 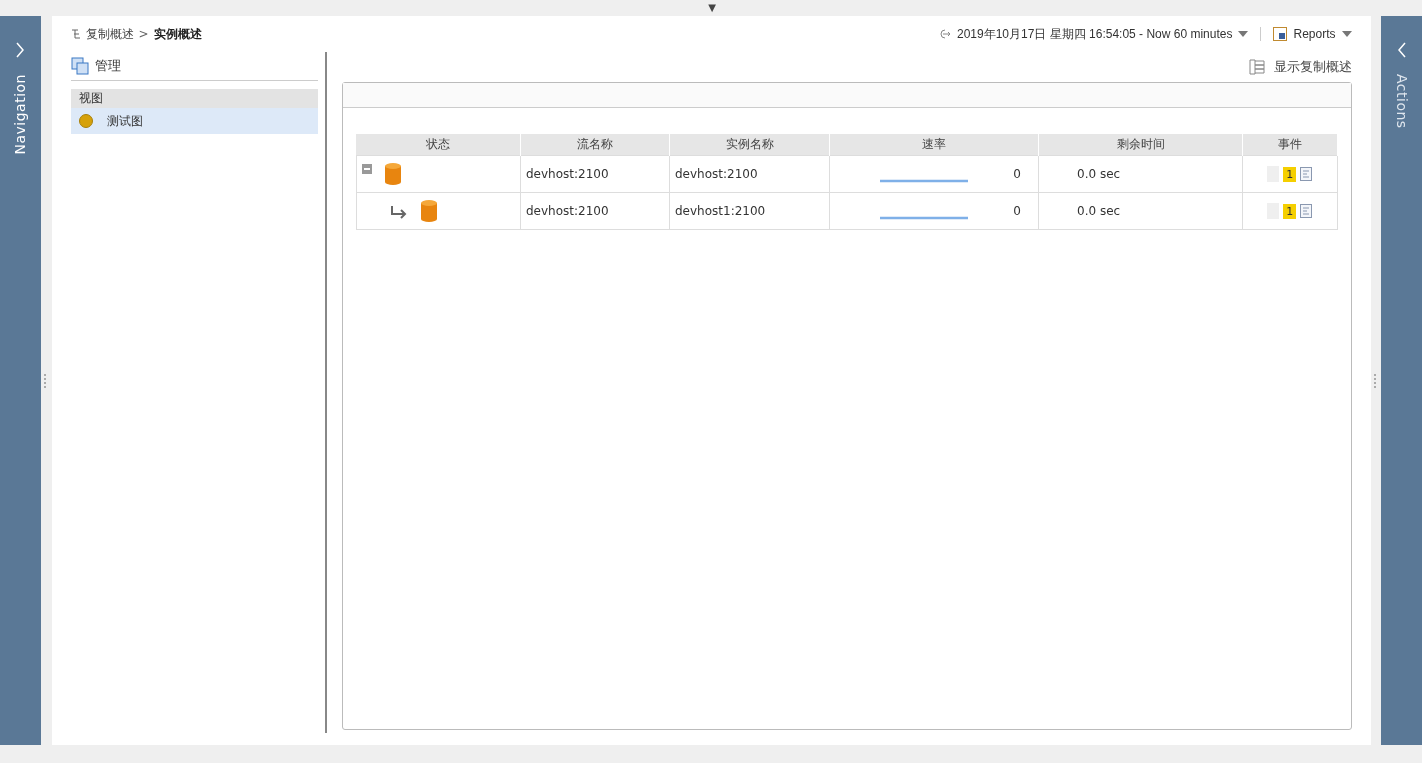 I want to click on column-header: 速率, so click(x=934, y=145).